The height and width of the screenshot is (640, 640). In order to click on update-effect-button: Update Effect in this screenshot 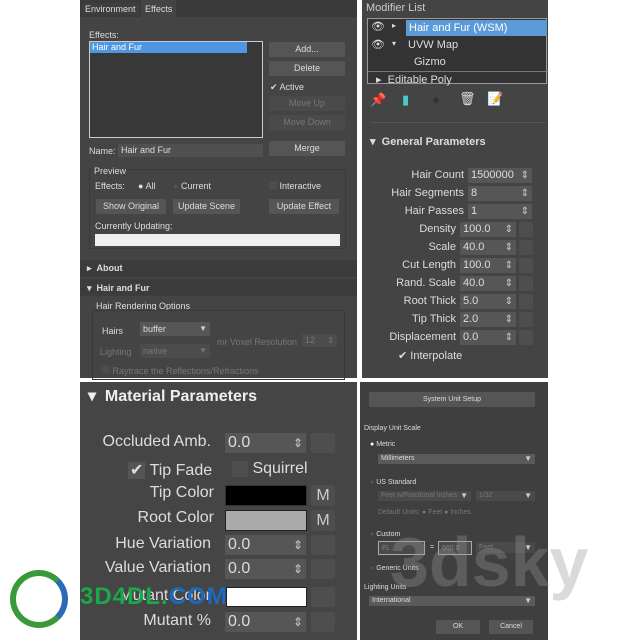, I will do `click(304, 206)`.